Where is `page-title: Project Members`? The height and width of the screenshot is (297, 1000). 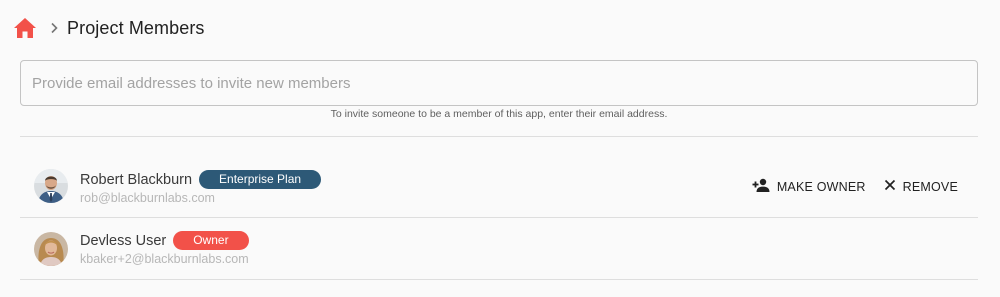 page-title: Project Members is located at coordinates (136, 27).